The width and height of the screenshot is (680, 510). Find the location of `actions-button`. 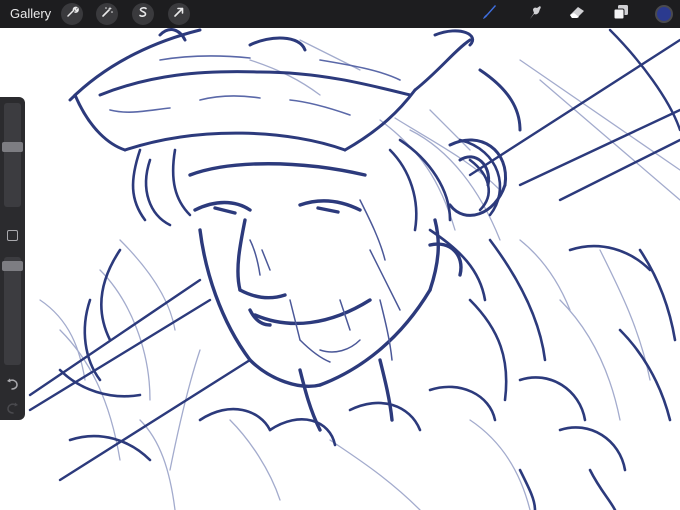

actions-button is located at coordinates (72, 14).